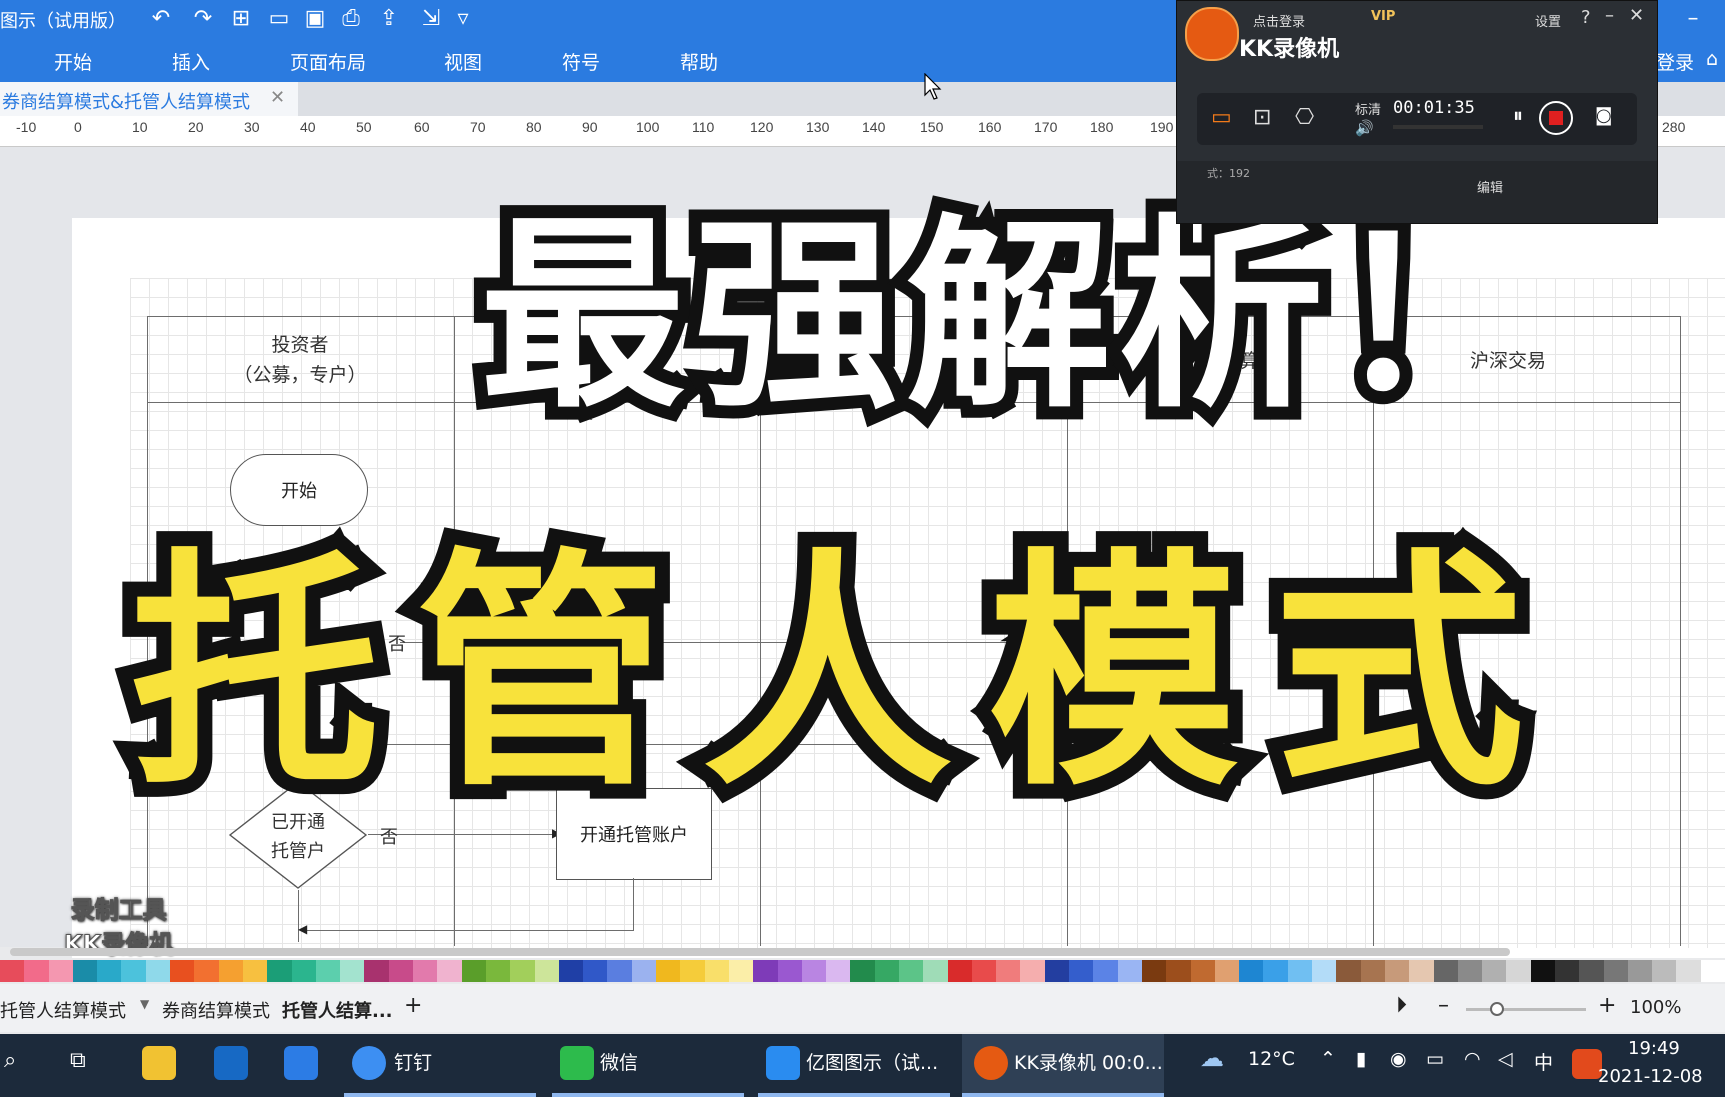  What do you see at coordinates (351, 18) in the screenshot?
I see `print-icon: ⎙` at bounding box center [351, 18].